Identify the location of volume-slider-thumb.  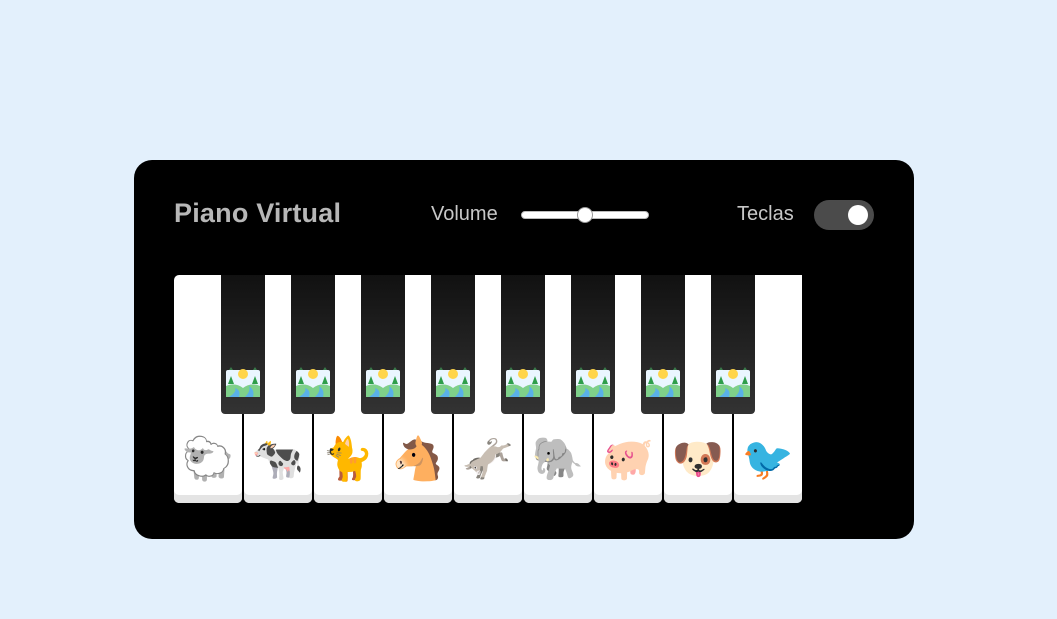
(585, 215).